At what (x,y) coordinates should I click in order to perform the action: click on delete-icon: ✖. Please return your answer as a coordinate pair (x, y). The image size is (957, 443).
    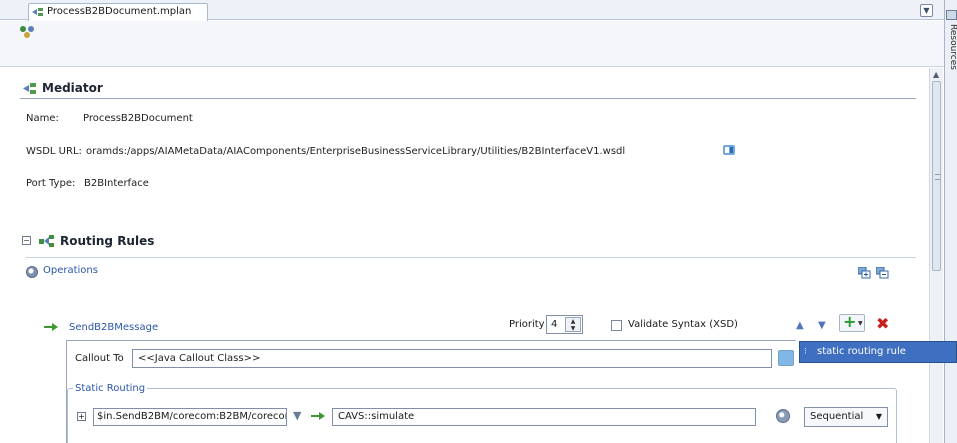
    Looking at the image, I should click on (882, 323).